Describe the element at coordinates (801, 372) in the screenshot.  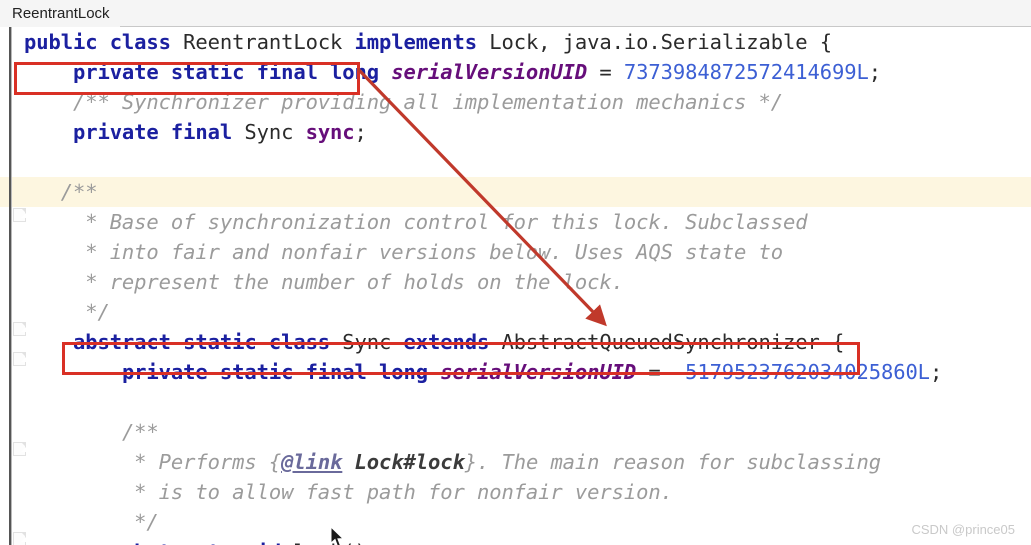
I see `token-serialversionuid-value: -5179523762034025860L` at that location.